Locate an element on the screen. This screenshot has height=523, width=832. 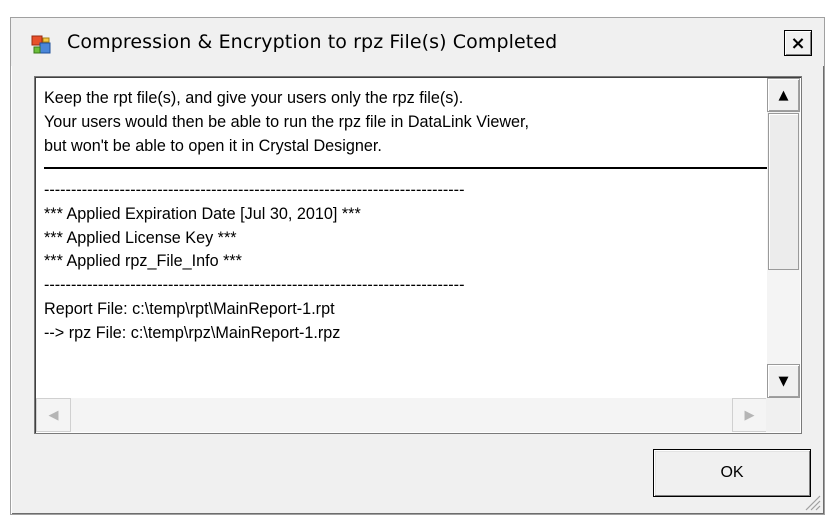
arrow-down-icon: ▼ is located at coordinates (783, 381).